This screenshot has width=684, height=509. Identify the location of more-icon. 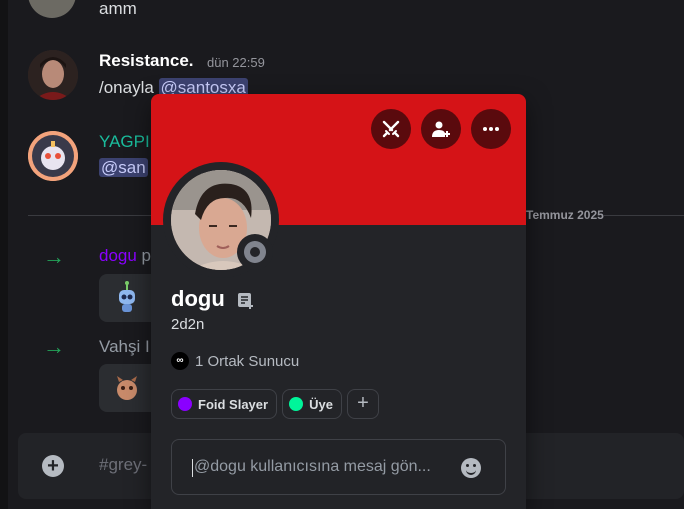
(491, 129).